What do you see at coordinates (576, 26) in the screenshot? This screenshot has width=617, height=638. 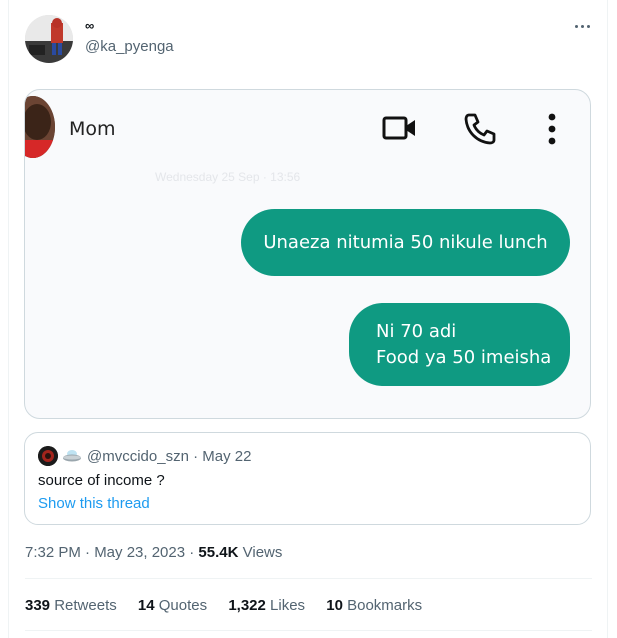 I see `more-horizontal-icon` at bounding box center [576, 26].